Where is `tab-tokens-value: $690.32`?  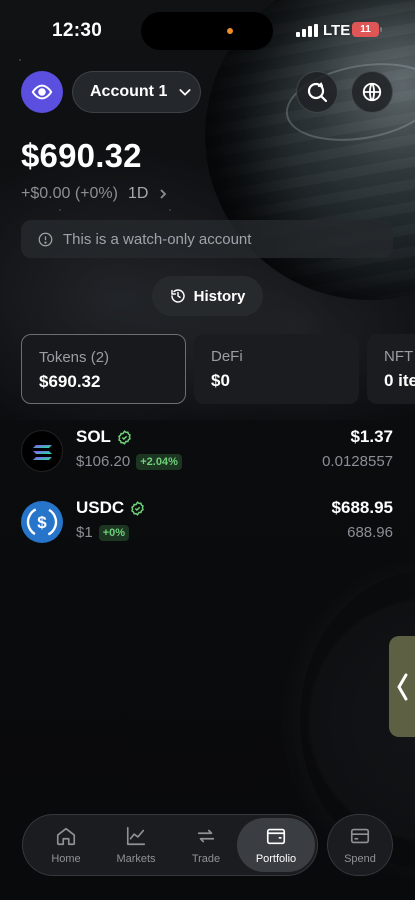
tab-tokens-value: $690.32 is located at coordinates (70, 381).